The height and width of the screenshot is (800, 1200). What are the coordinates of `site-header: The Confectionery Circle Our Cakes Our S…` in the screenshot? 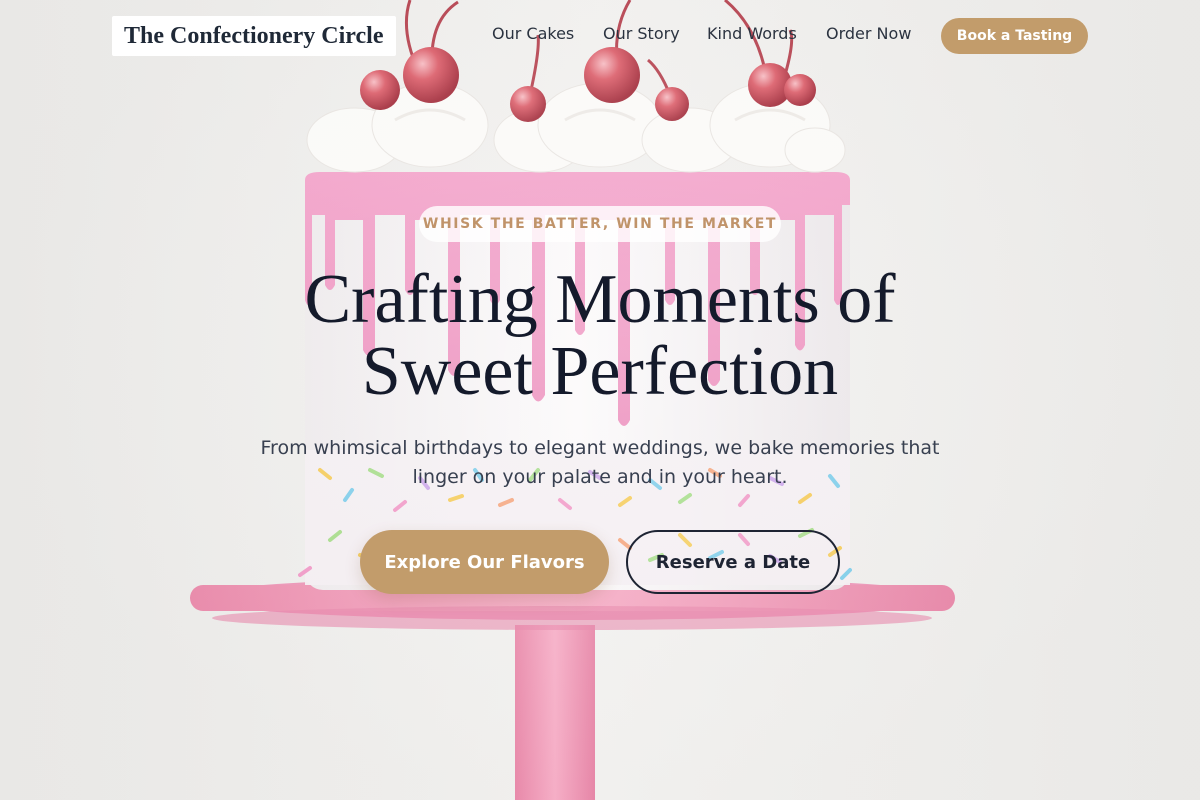 It's located at (600, 36).